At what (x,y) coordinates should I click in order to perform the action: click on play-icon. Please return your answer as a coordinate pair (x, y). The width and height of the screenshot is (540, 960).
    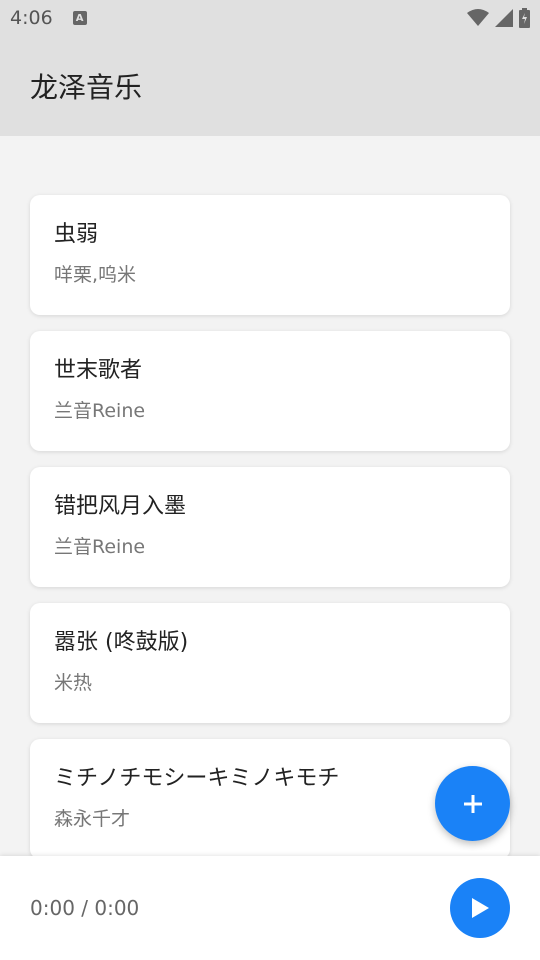
    Looking at the image, I should click on (480, 908).